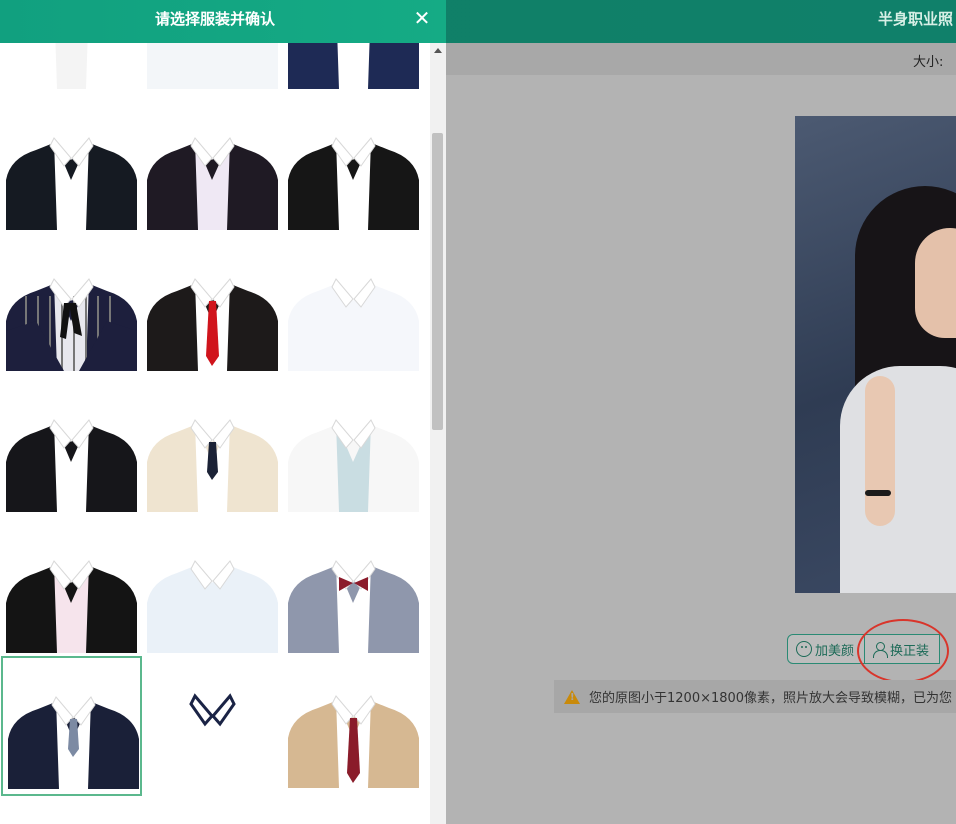 This screenshot has height=824, width=956. What do you see at coordinates (880, 451) in the screenshot?
I see `portrait-arm` at bounding box center [880, 451].